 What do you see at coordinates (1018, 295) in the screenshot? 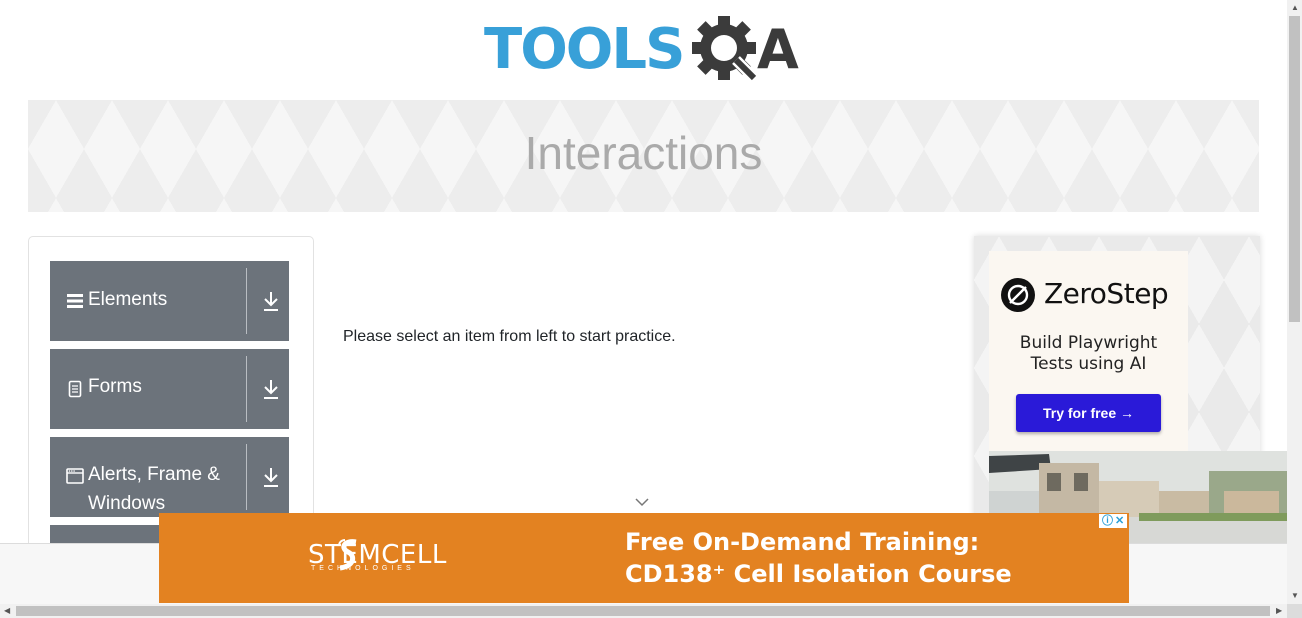
I see `zerostep-logo-icon` at bounding box center [1018, 295].